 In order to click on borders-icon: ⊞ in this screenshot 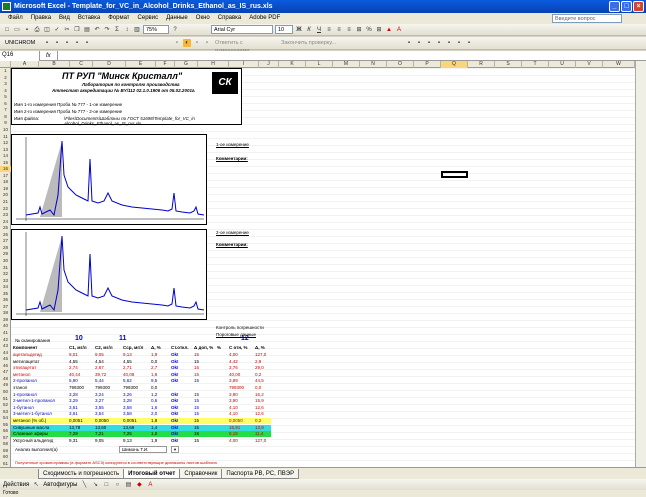, I will do `click(379, 30)`.